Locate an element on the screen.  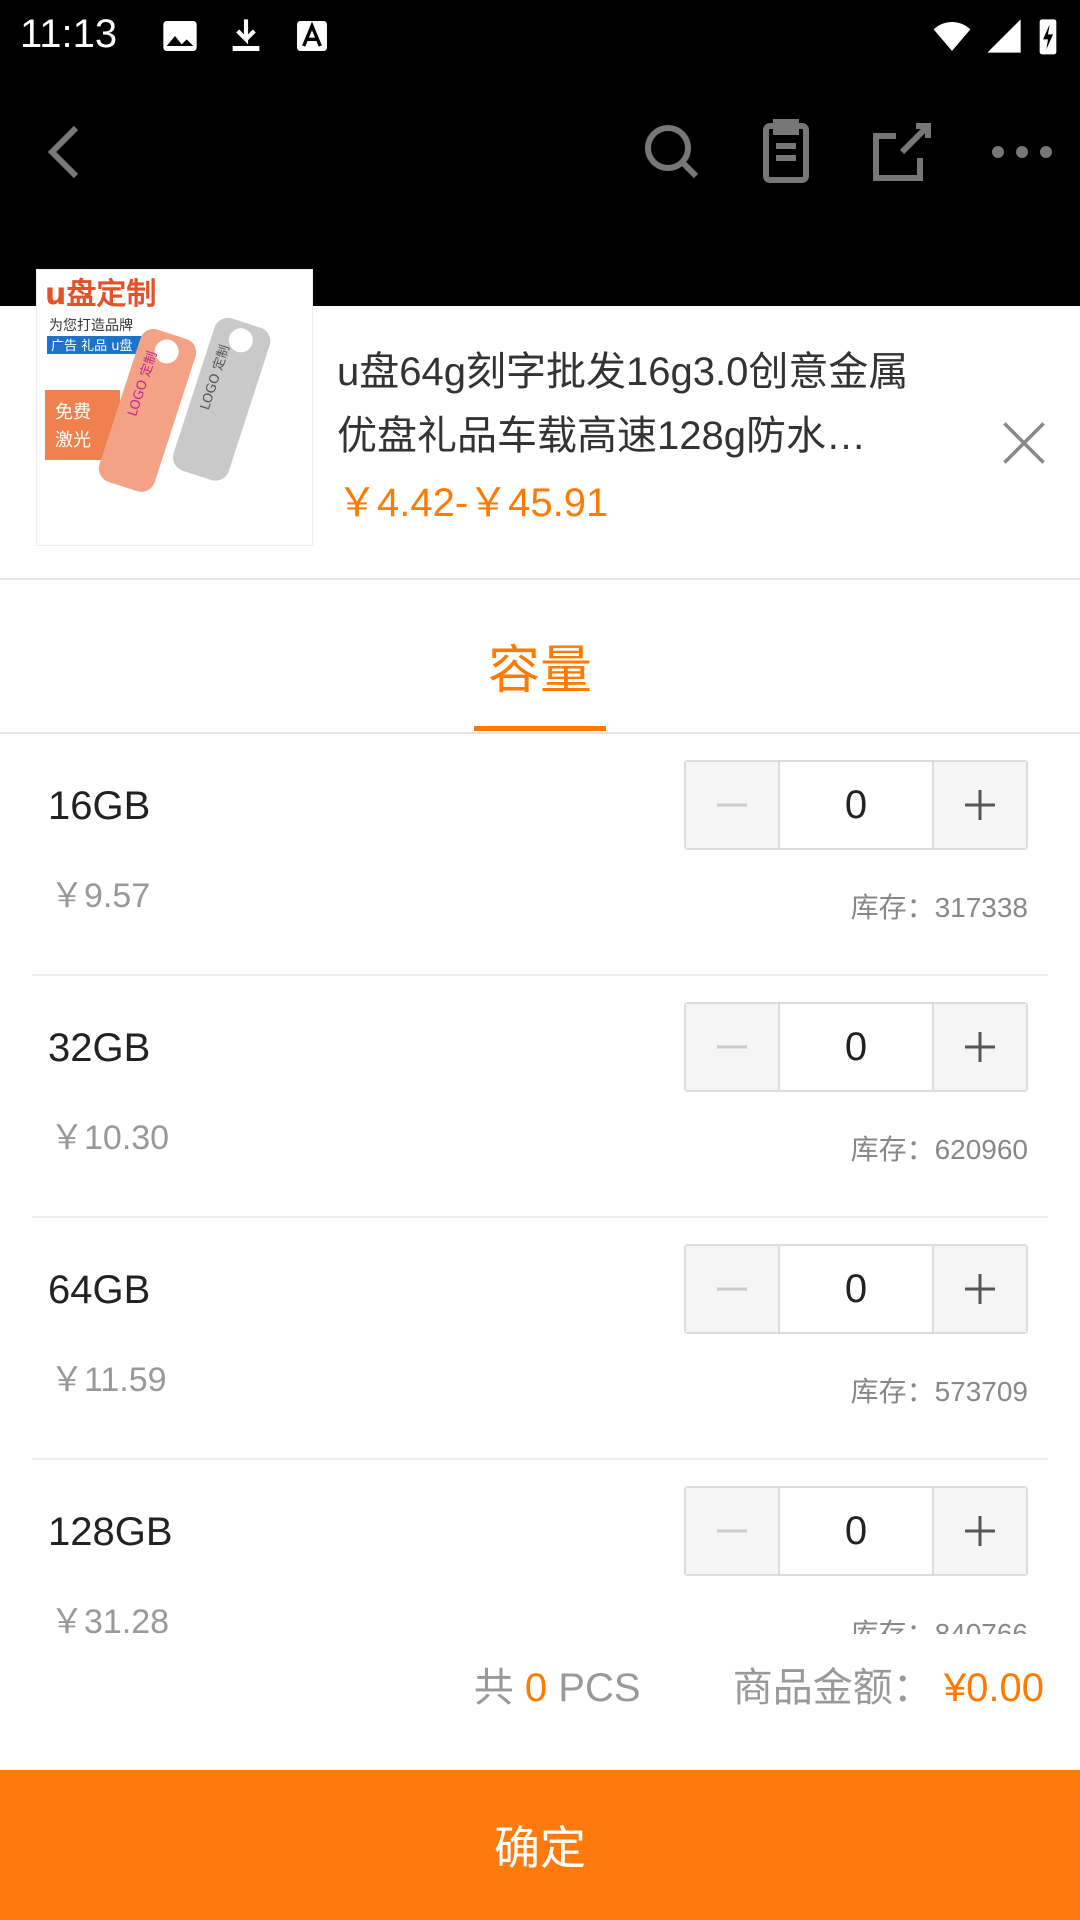
clipboard-icon is located at coordinates (786, 152).